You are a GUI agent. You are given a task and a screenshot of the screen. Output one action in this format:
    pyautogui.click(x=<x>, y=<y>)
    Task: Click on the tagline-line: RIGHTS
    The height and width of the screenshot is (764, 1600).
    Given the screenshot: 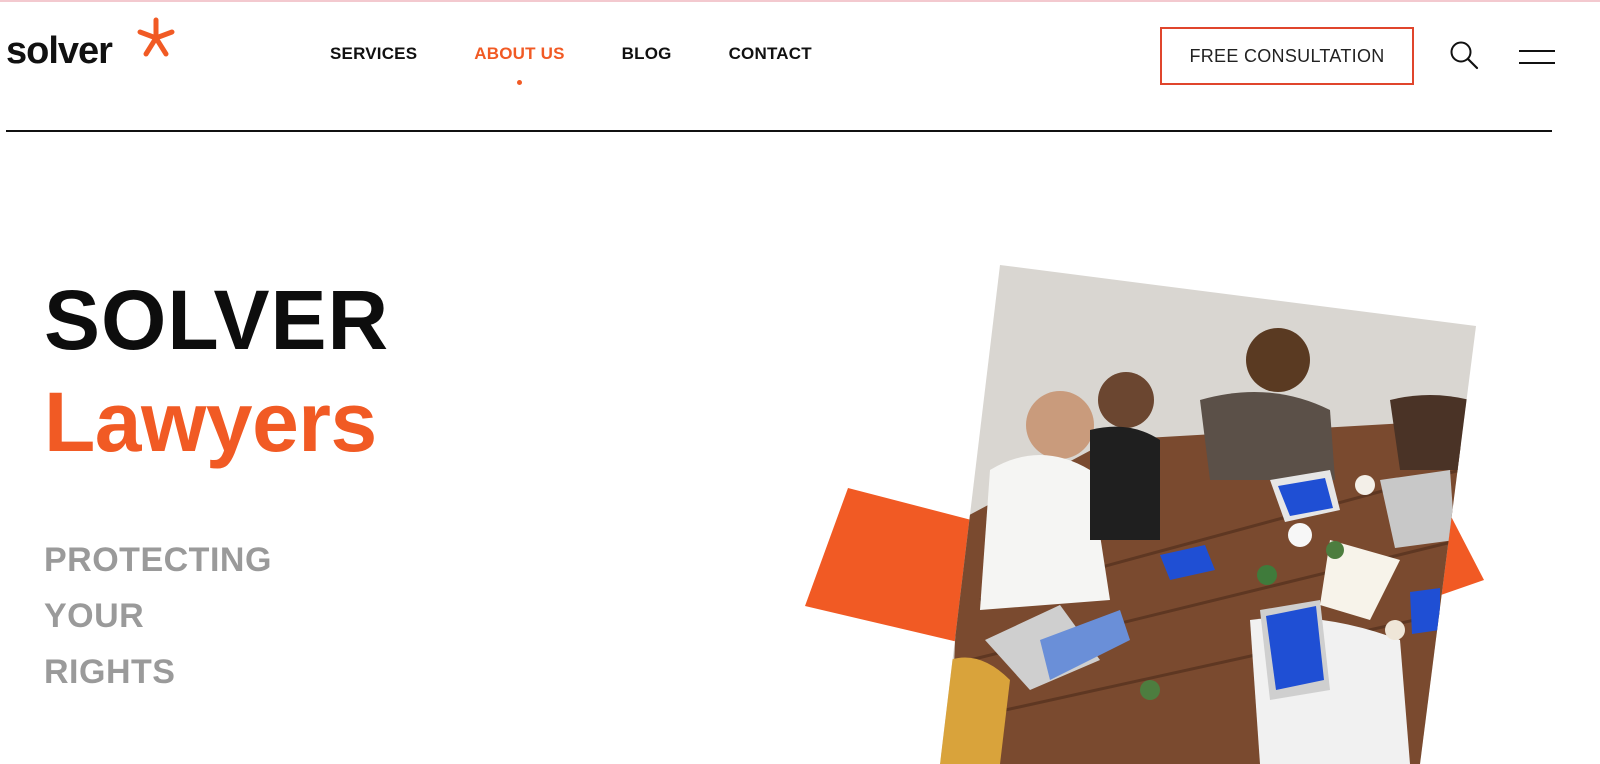 What is the action you would take?
    pyautogui.click(x=110, y=672)
    